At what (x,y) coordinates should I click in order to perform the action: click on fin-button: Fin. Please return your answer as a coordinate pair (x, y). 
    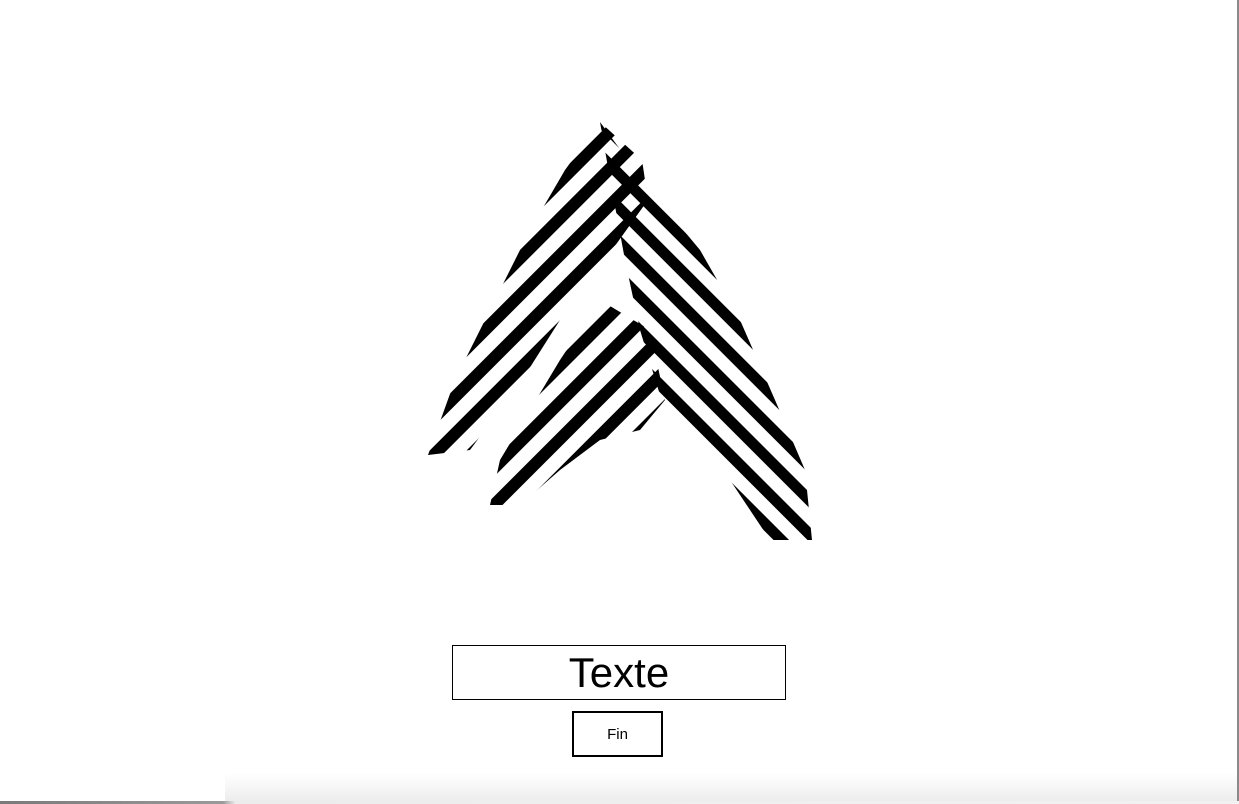
    Looking at the image, I should click on (617, 734).